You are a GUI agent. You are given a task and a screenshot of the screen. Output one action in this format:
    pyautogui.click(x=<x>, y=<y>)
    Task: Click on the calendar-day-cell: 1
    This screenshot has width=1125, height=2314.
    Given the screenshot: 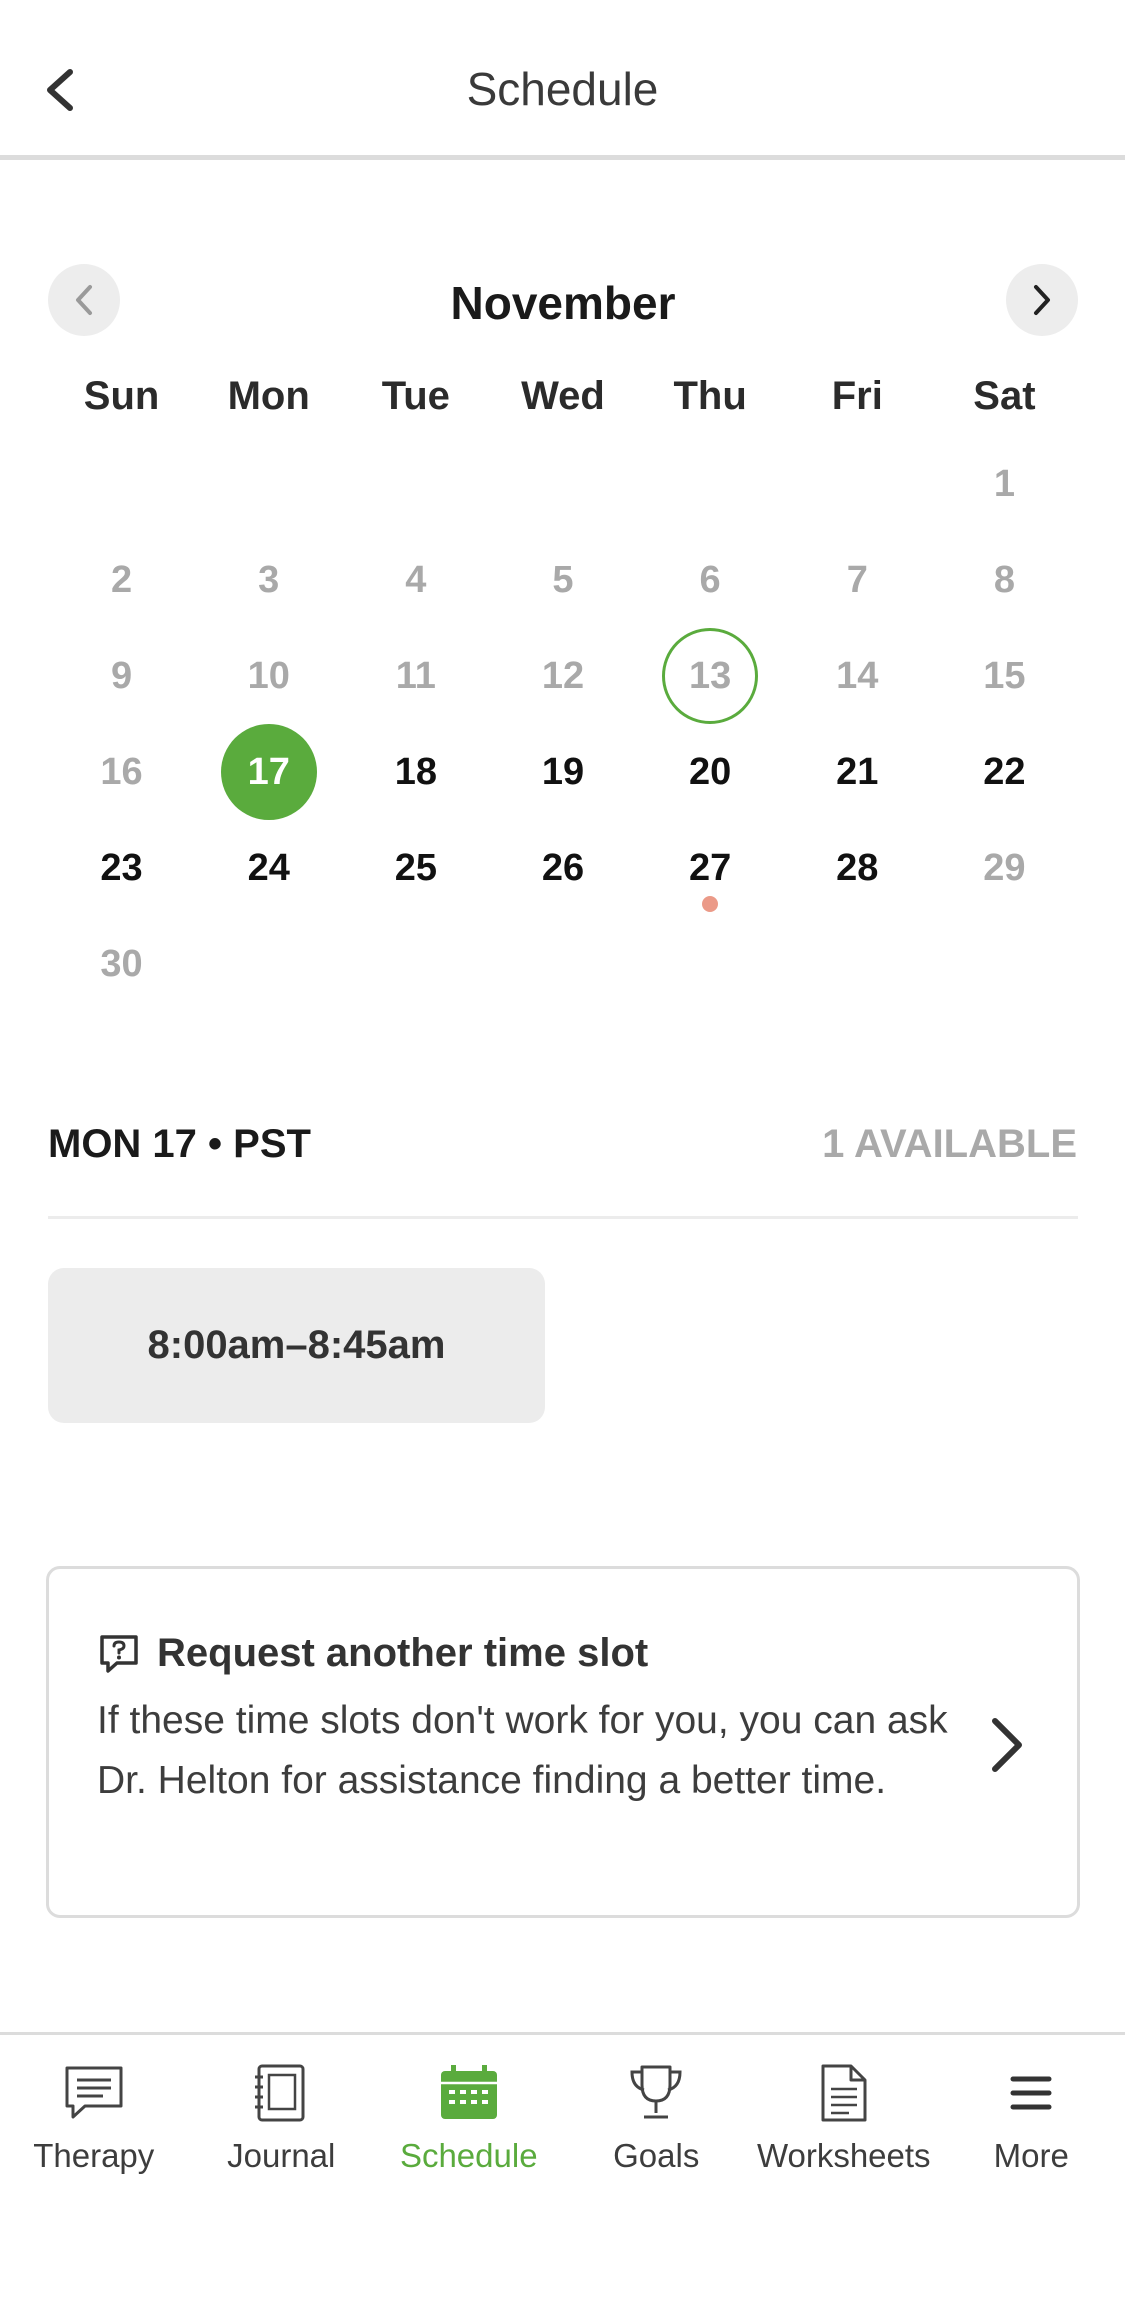 What is the action you would take?
    pyautogui.click(x=1004, y=484)
    